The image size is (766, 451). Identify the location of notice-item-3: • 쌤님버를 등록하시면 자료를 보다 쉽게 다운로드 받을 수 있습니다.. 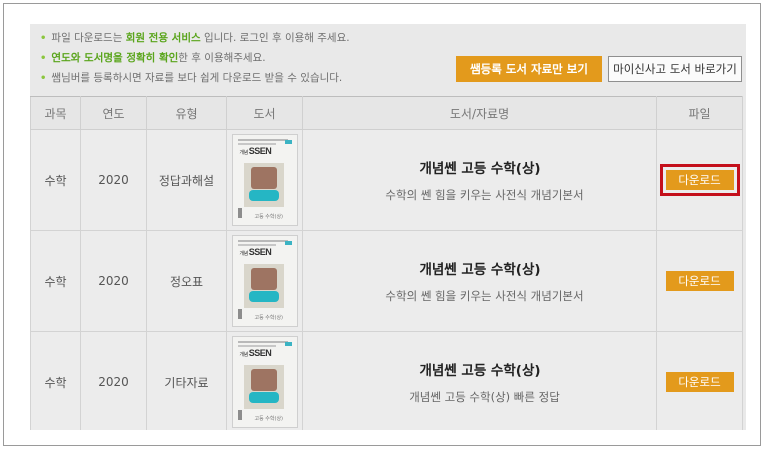
(191, 78).